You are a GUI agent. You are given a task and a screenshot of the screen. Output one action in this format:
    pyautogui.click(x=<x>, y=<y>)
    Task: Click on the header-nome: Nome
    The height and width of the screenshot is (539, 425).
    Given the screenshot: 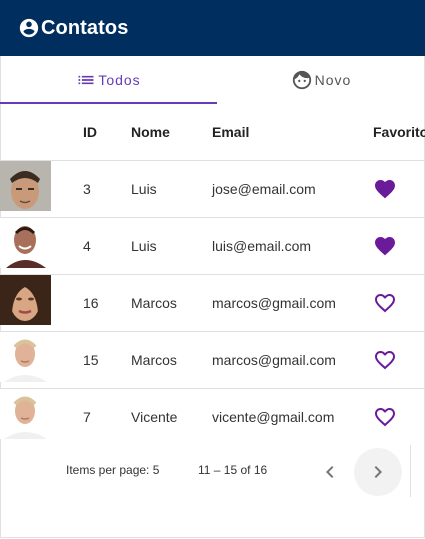 What is the action you would take?
    pyautogui.click(x=150, y=132)
    